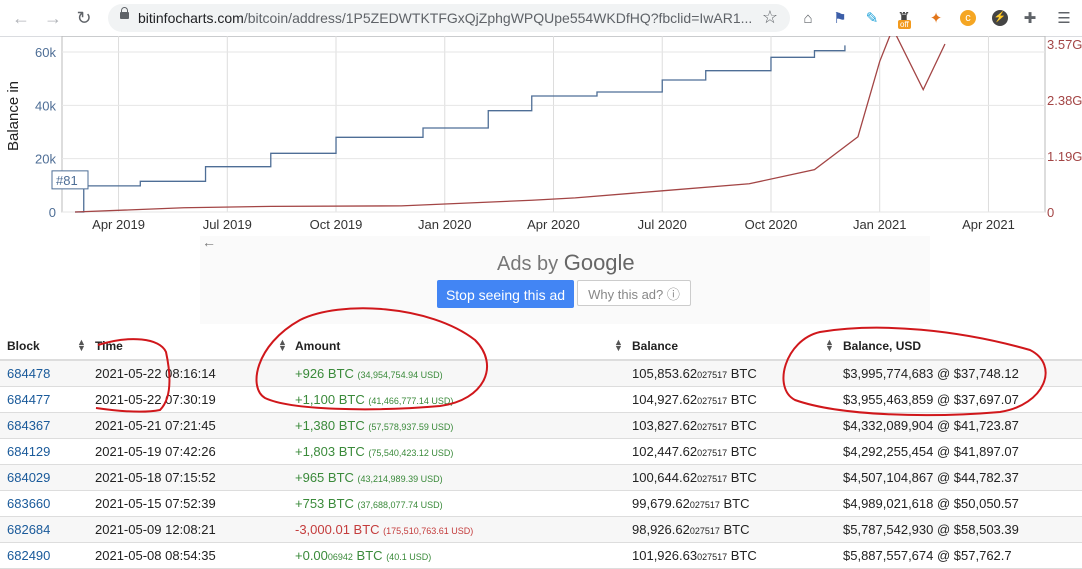 The image size is (1082, 569). What do you see at coordinates (968, 18) in the screenshot?
I see `coin-extension-icon: c` at bounding box center [968, 18].